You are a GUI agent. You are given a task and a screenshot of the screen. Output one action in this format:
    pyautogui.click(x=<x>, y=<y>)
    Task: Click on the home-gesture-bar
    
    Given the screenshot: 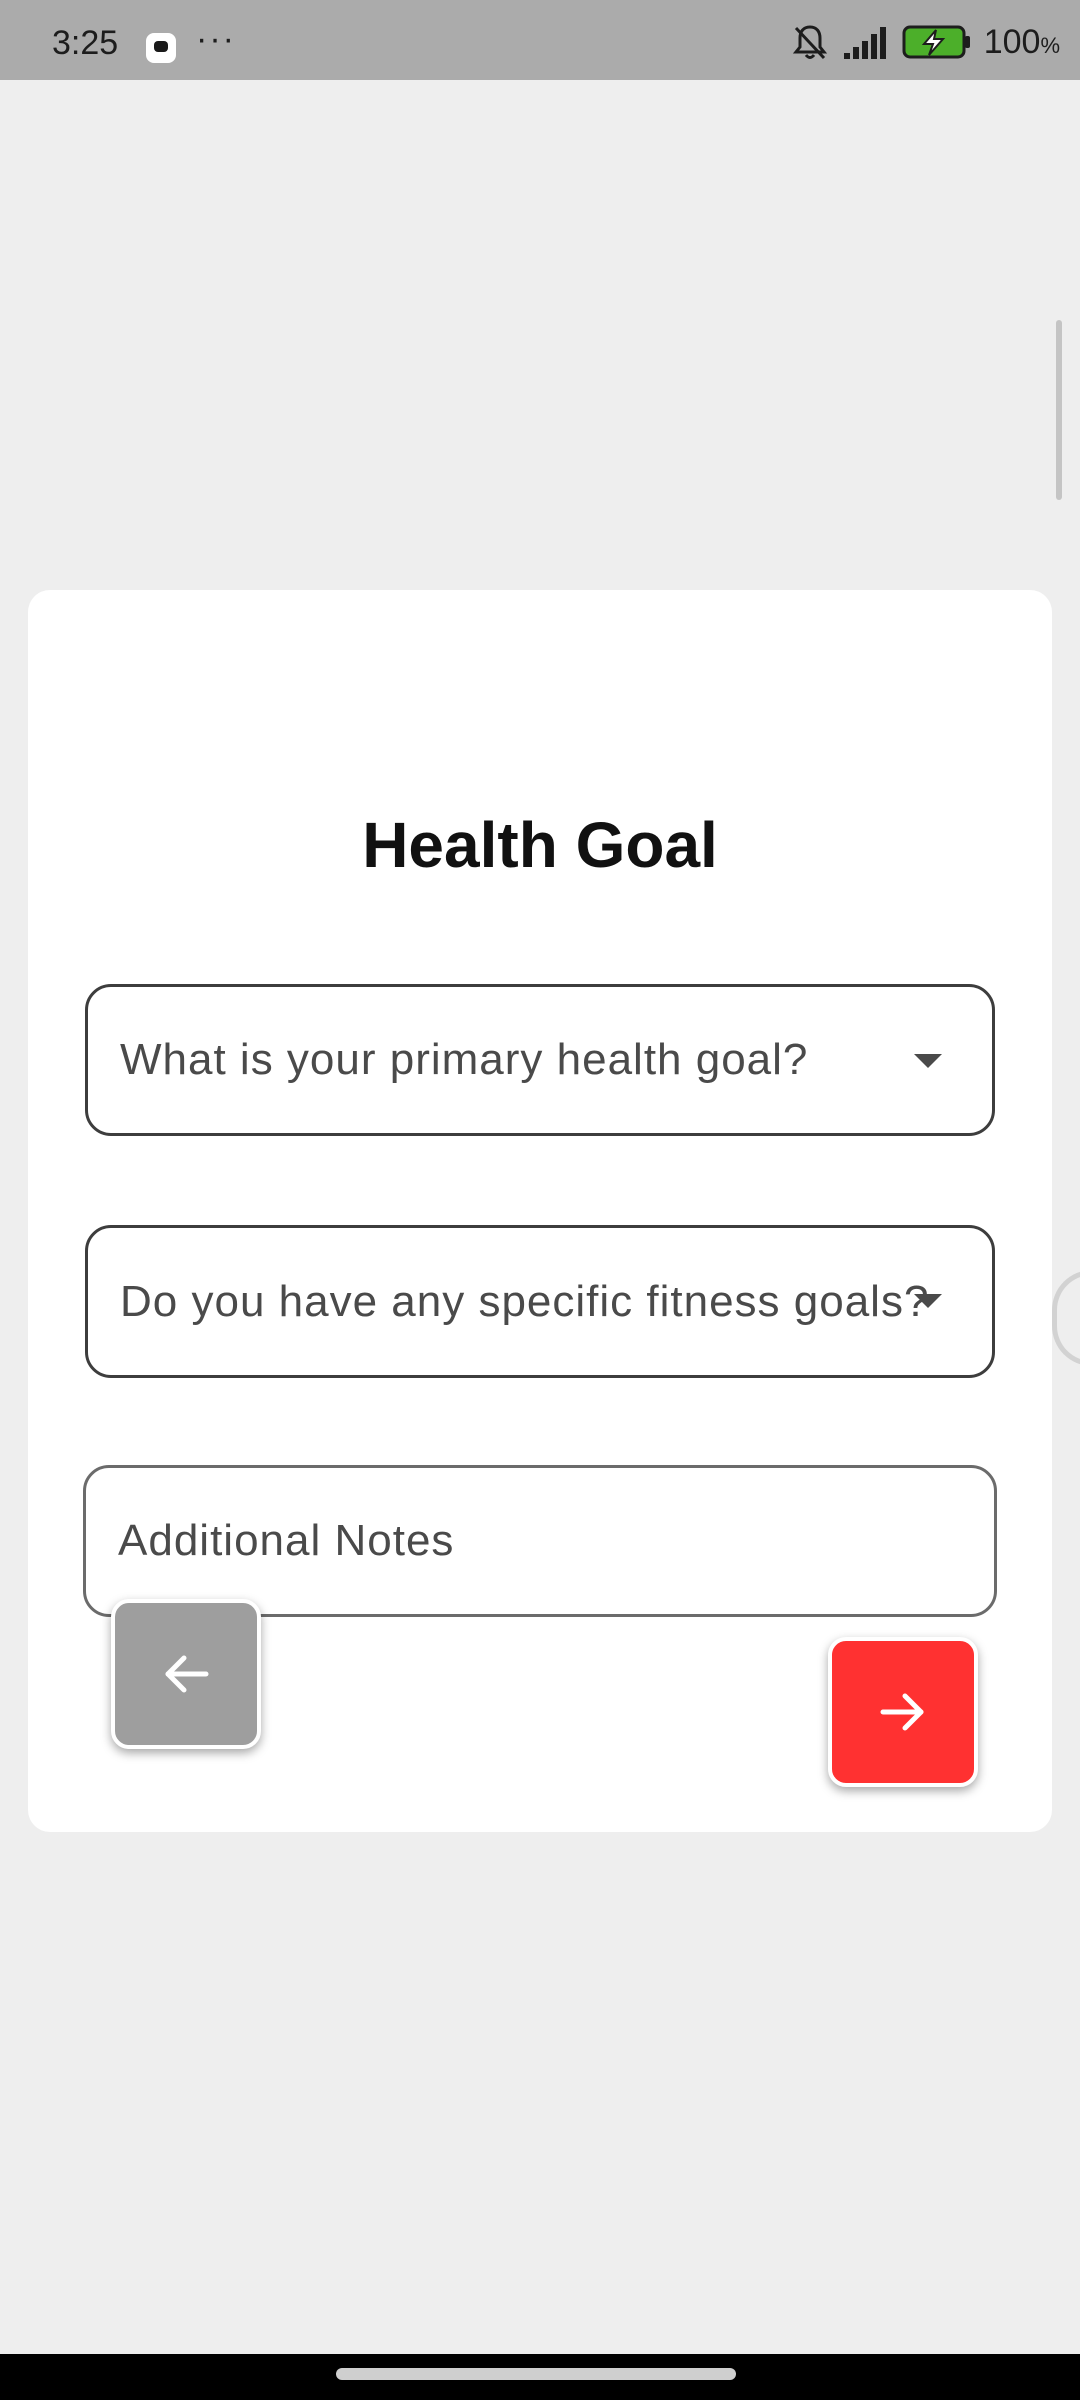 What is the action you would take?
    pyautogui.click(x=536, y=2374)
    